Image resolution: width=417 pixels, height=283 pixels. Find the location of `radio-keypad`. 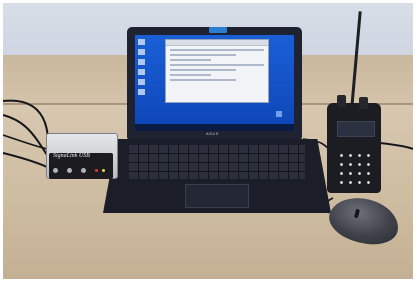

radio-keypad is located at coordinates (355, 169).